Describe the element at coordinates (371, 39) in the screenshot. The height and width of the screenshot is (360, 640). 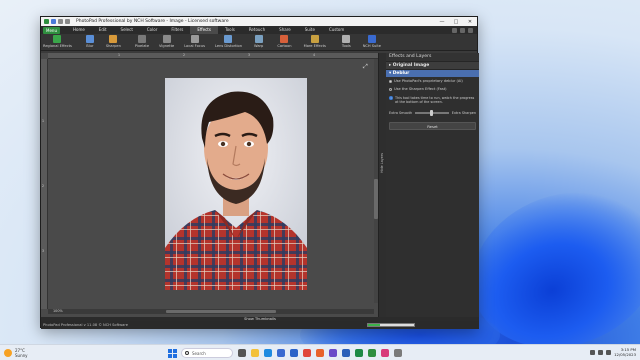
I see `nch-suite-icon` at that location.